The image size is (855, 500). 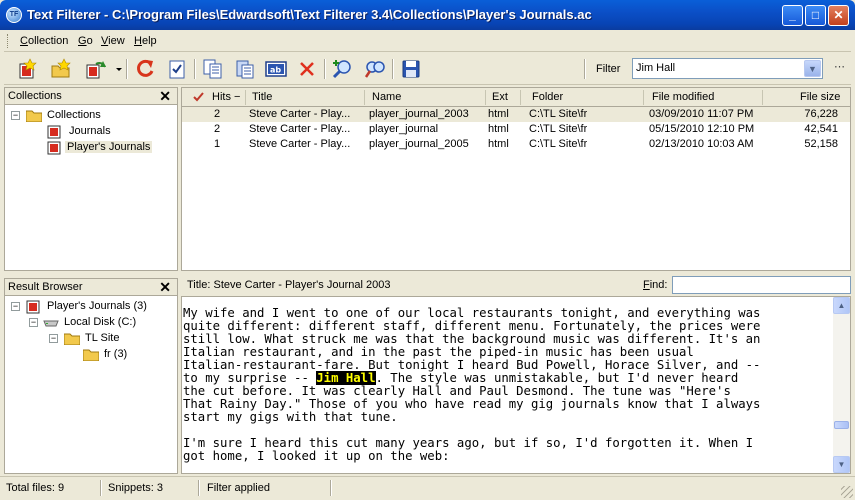 I want to click on tree-item-tl-site: − TL Site, so click(x=110, y=339).